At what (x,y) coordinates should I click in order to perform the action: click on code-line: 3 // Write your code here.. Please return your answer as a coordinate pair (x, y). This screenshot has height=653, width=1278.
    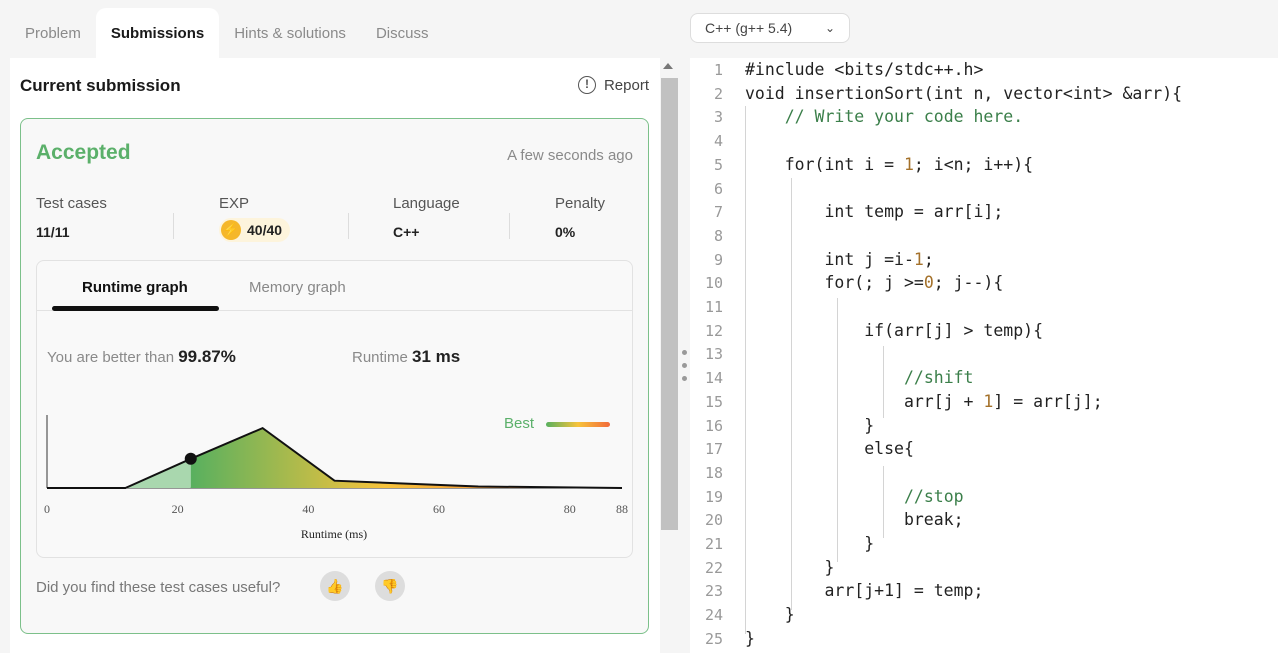
    Looking at the image, I should click on (984, 117).